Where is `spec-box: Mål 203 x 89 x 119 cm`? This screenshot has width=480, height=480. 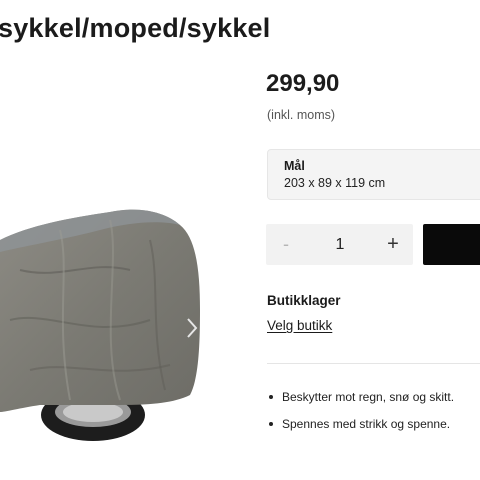
spec-box: Mål 203 x 89 x 119 cm is located at coordinates (373, 174).